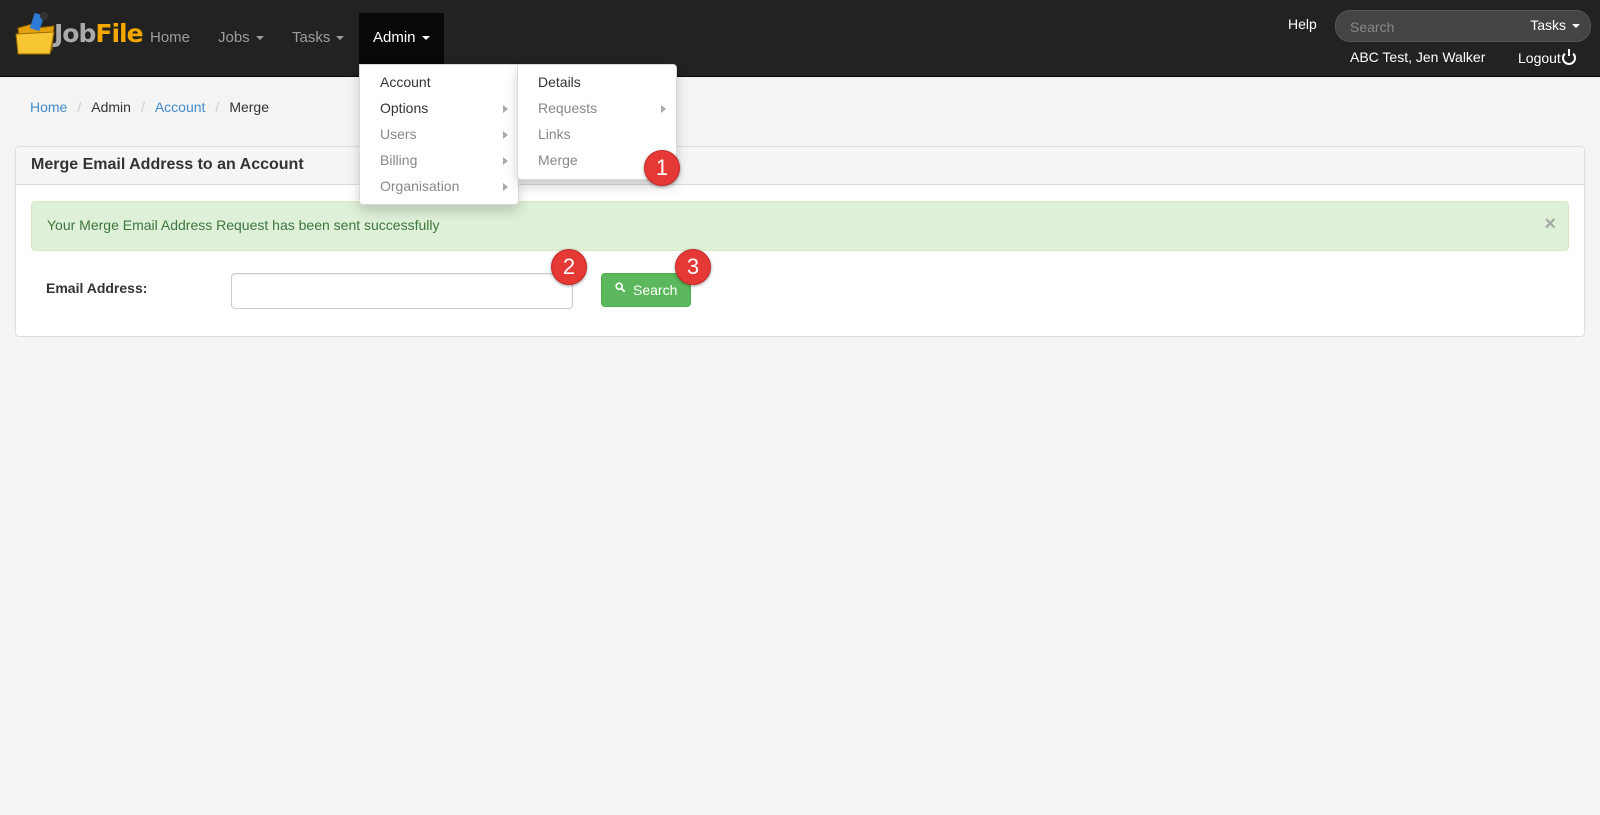 The width and height of the screenshot is (1600, 815). Describe the element at coordinates (620, 287) in the screenshot. I see `search-icon` at that location.